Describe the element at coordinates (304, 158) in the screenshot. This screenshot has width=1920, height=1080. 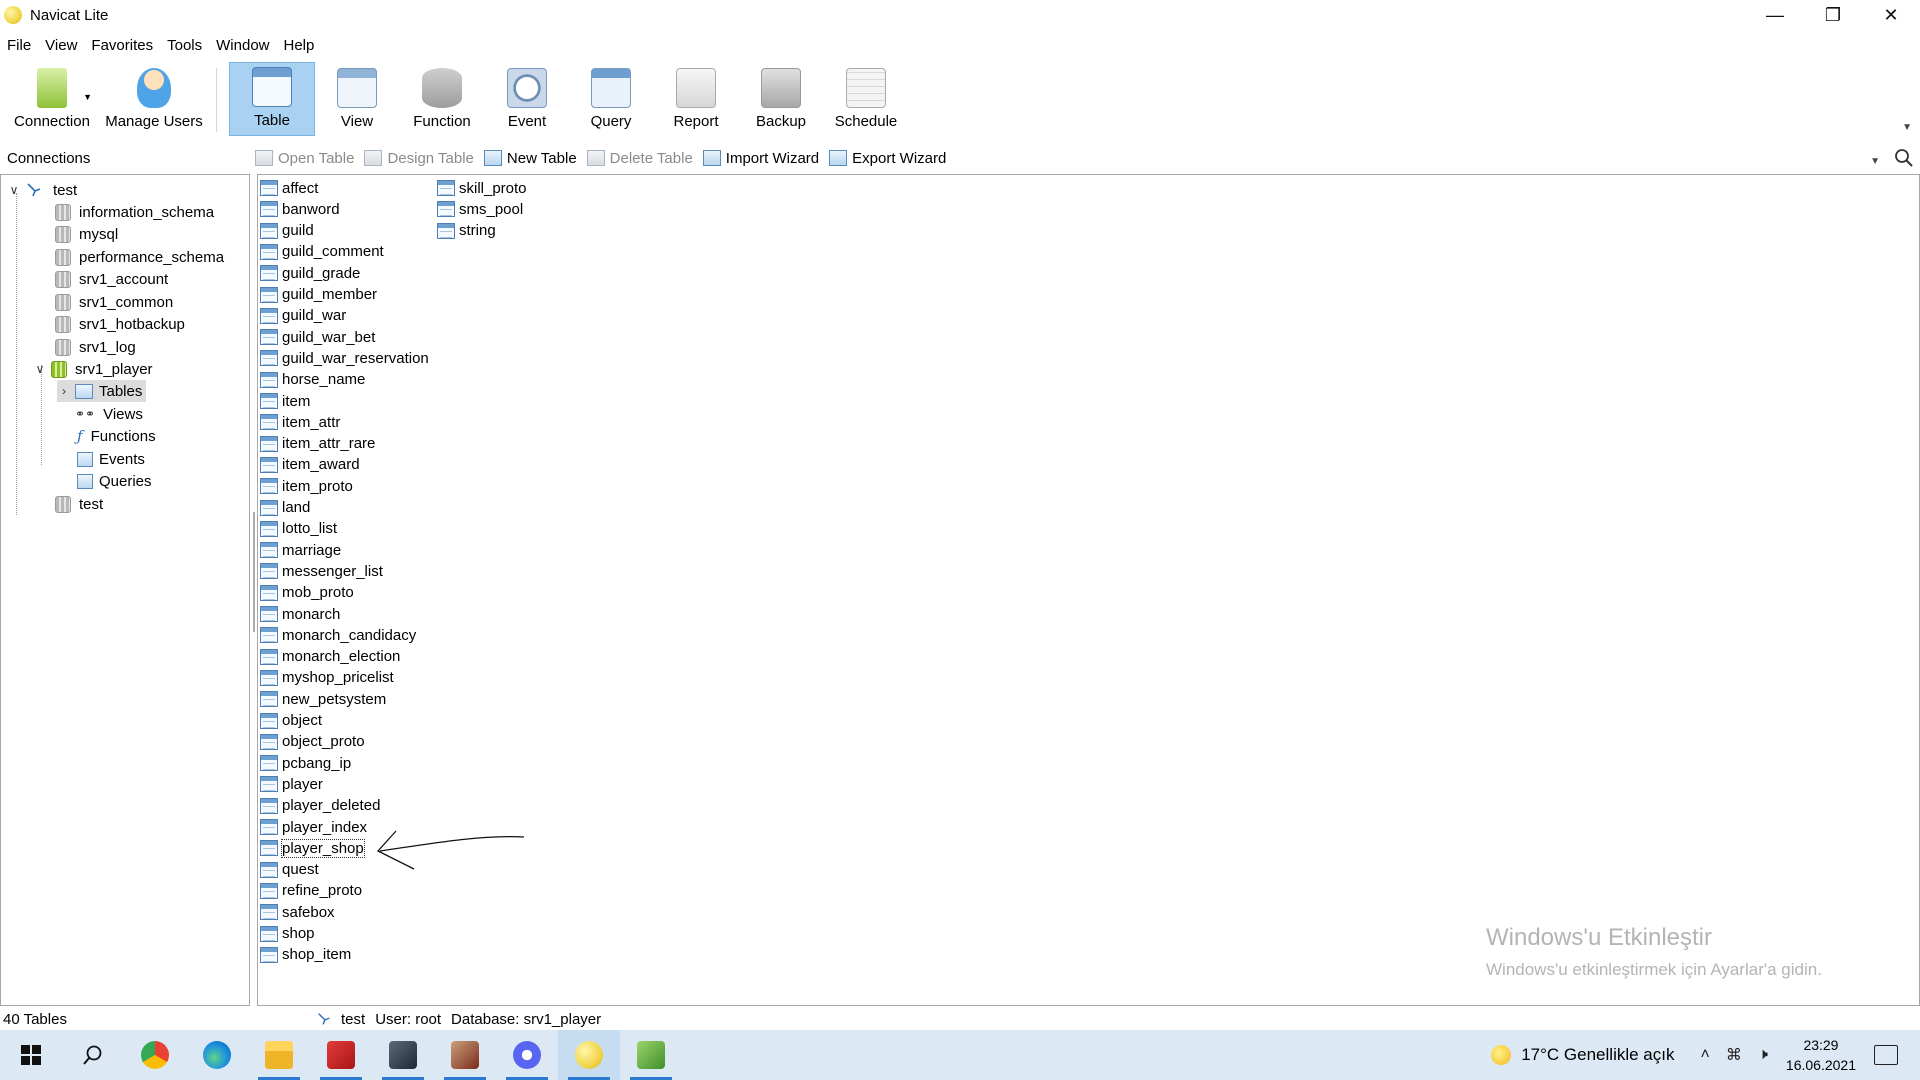
I see `open-table-button: Open Table` at that location.